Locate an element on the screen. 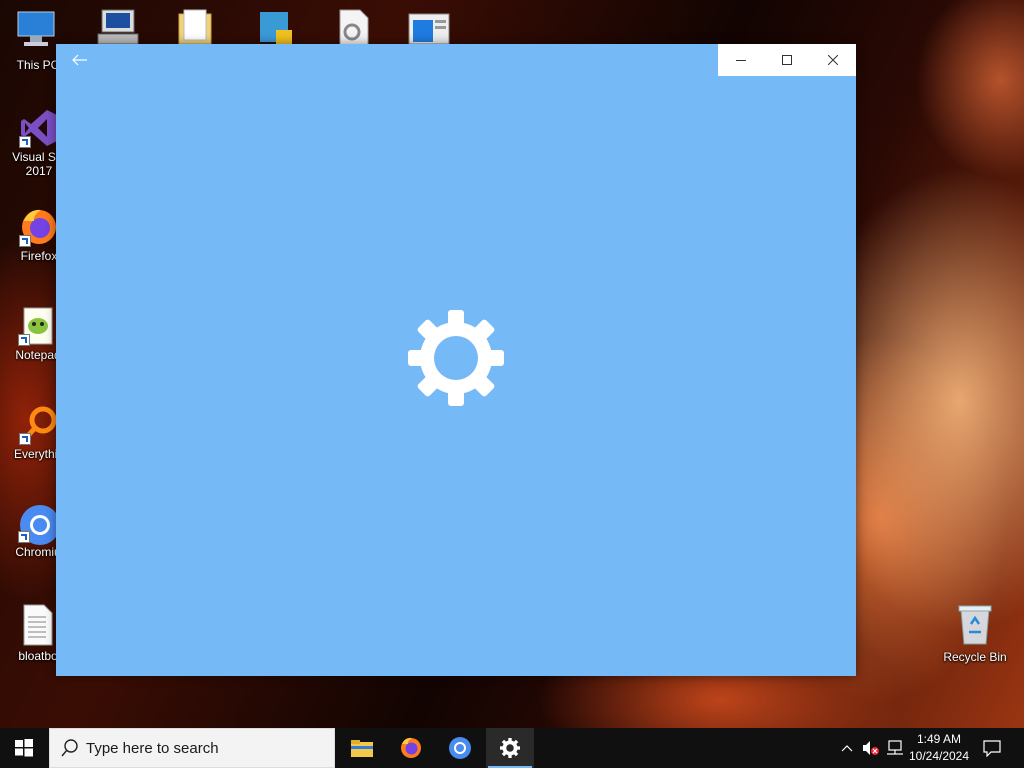 Image resolution: width=1024 pixels, height=768 pixels. maximize-button is located at coordinates (787, 60).